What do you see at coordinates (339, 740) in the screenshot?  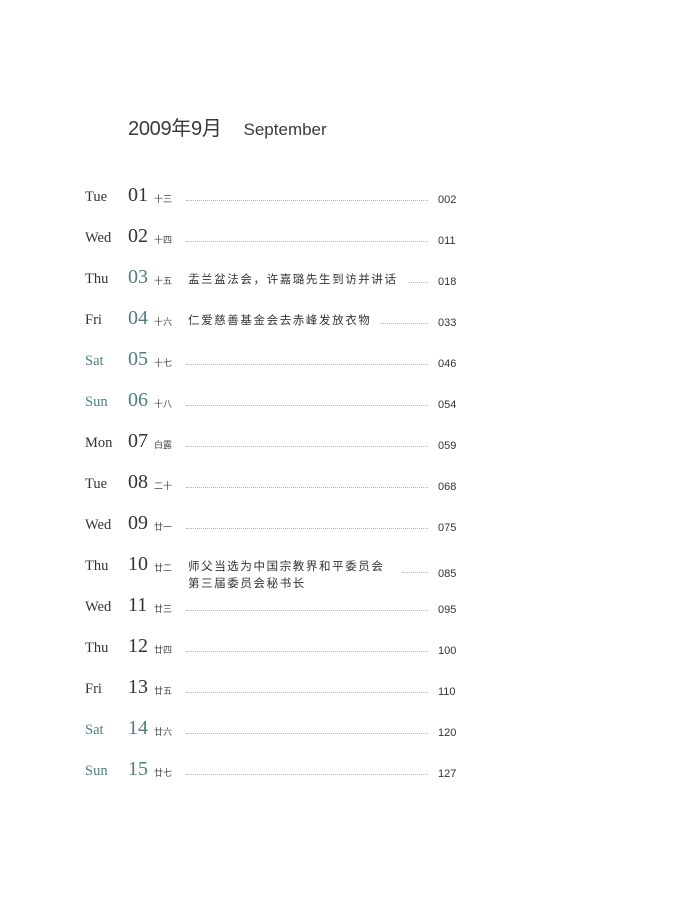 I see `day-row: Sat 14 廿六 120` at bounding box center [339, 740].